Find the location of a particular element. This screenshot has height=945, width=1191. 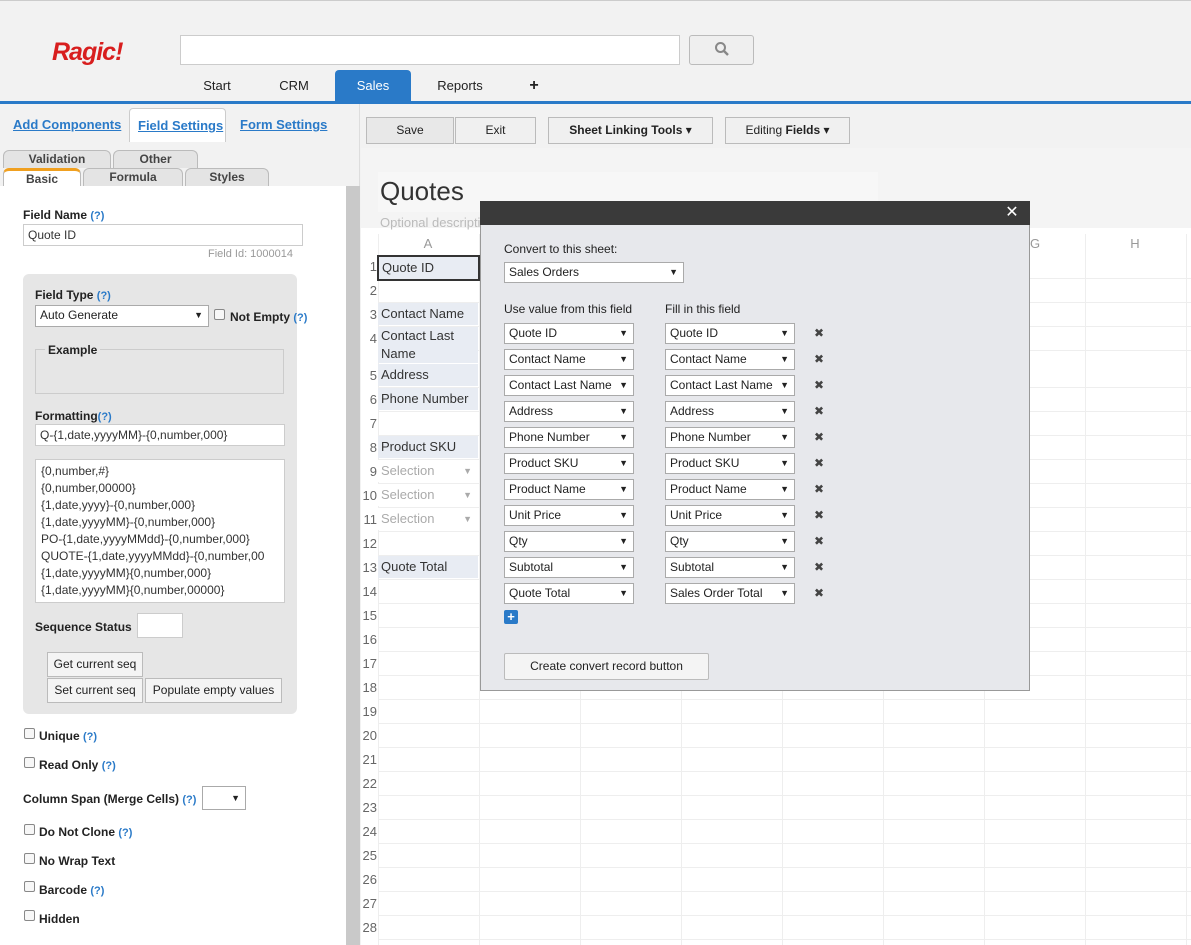

target-field-select: Contact Name ▼ is located at coordinates (730, 359).